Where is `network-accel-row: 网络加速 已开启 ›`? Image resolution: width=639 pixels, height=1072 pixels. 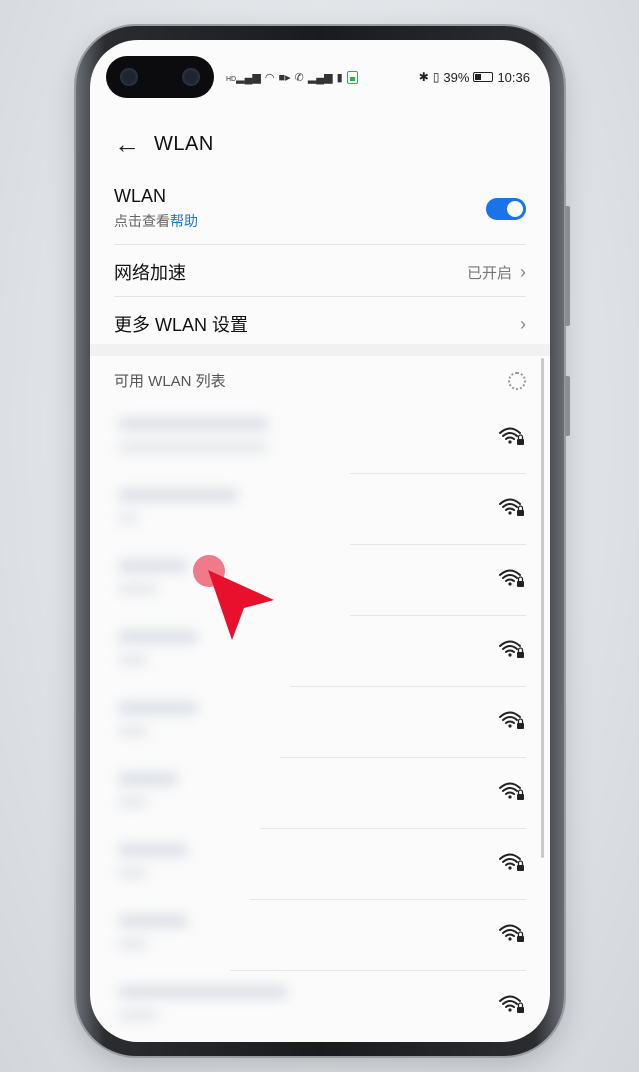
network-accel-row: 网络加速 已开启 › is located at coordinates (320, 272).